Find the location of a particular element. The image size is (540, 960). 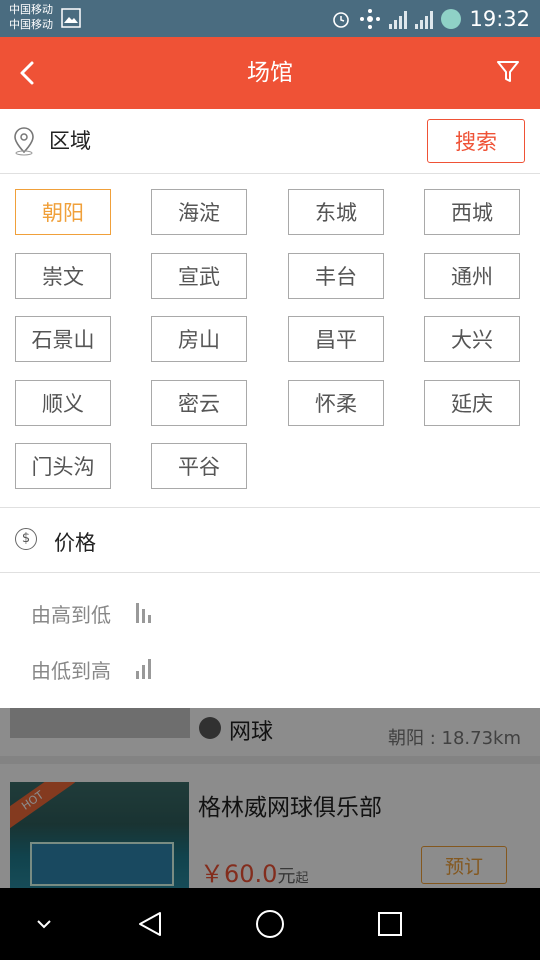

recents-button is located at coordinates (390, 924).